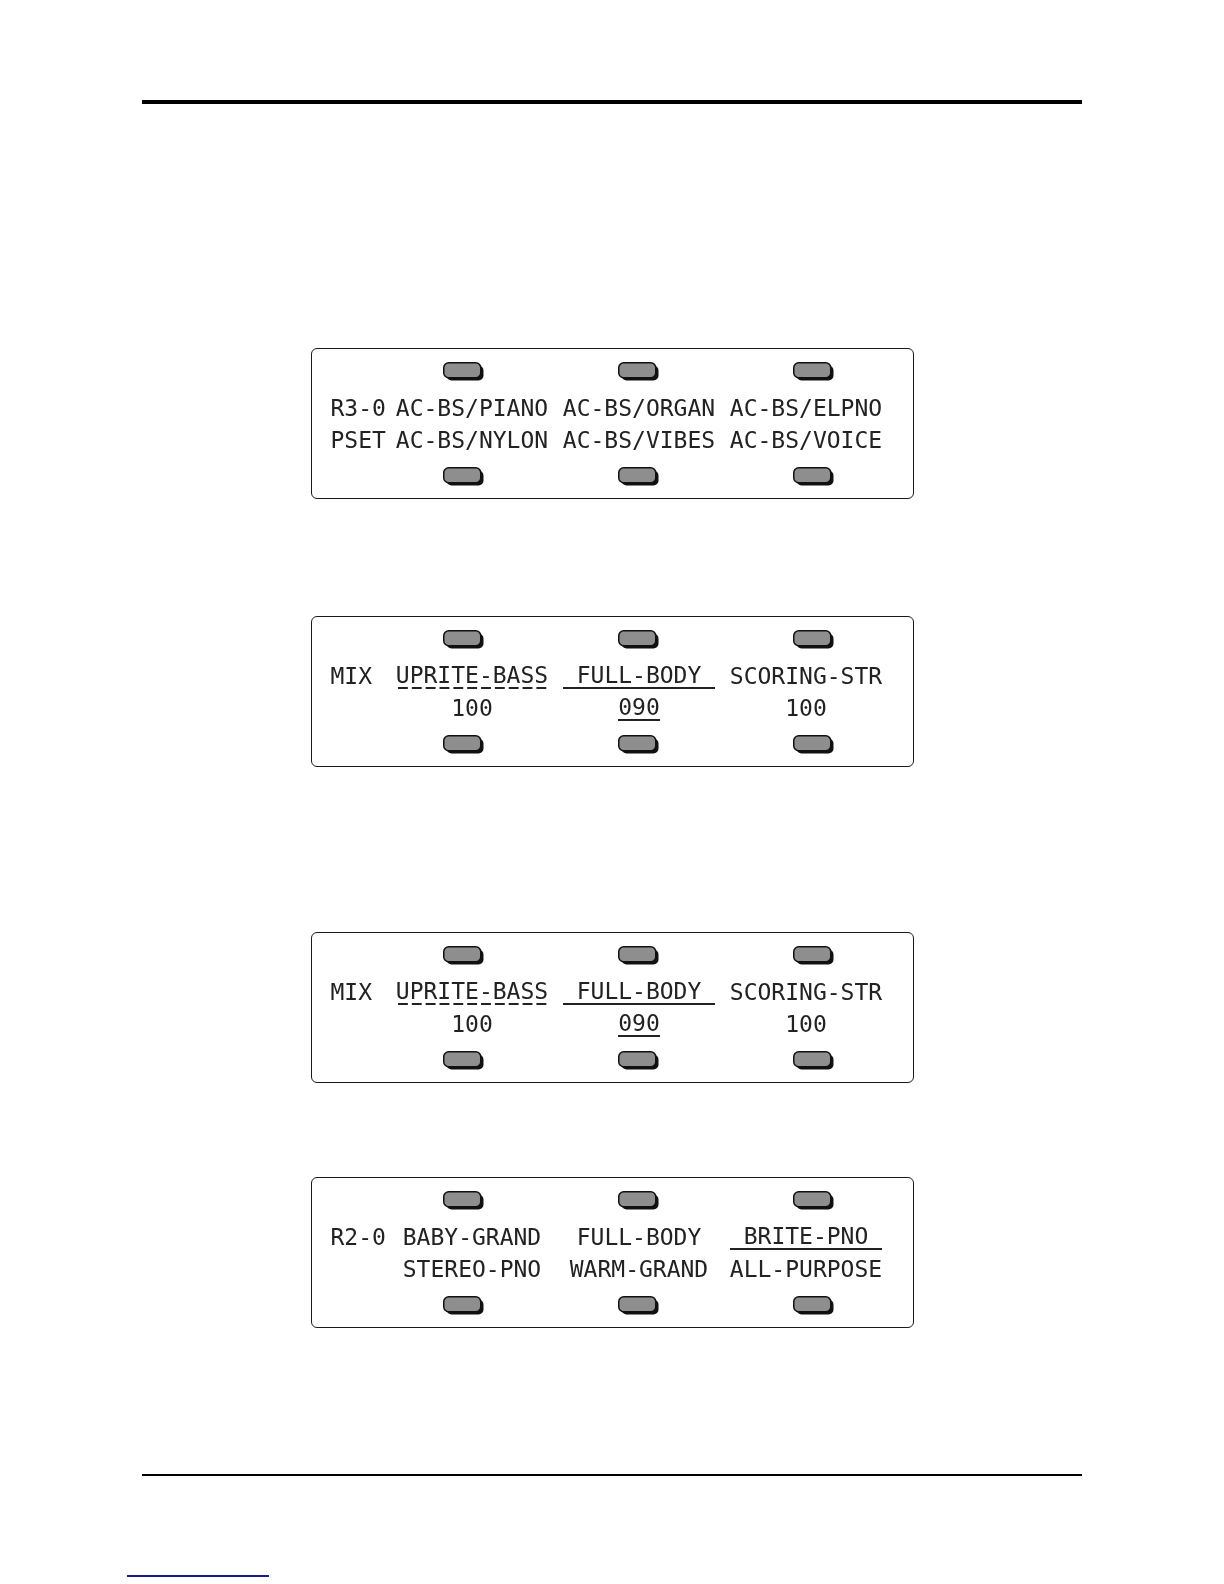  What do you see at coordinates (358, 440) in the screenshot?
I see `display-label: PSET` at bounding box center [358, 440].